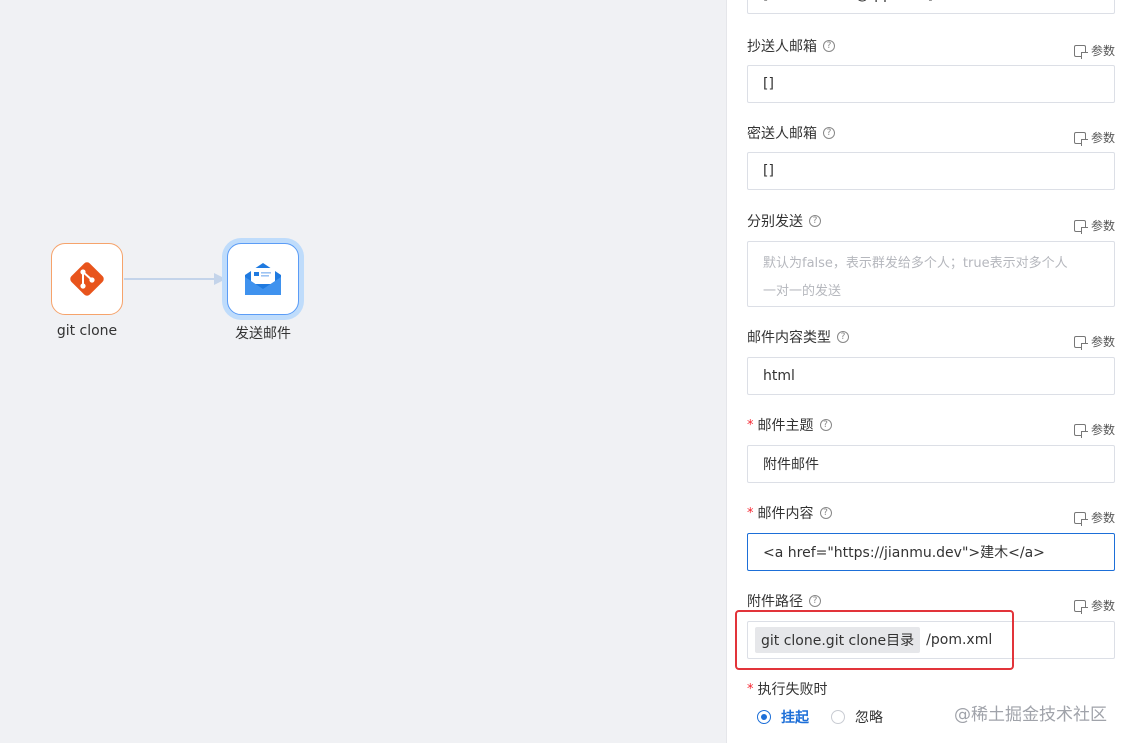  What do you see at coordinates (798, 337) in the screenshot?
I see `content-type-label: 邮件内容类型?` at bounding box center [798, 337].